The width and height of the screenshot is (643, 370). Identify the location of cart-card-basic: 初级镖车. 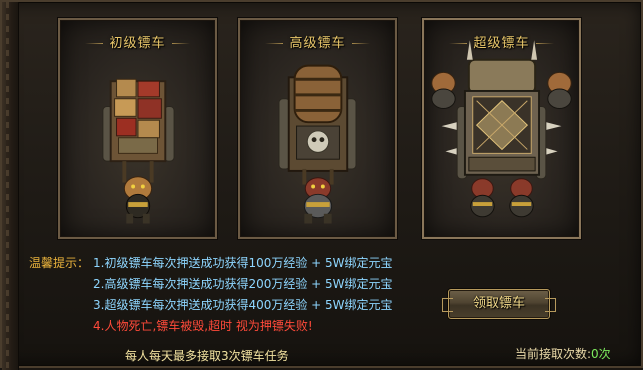
(137, 128).